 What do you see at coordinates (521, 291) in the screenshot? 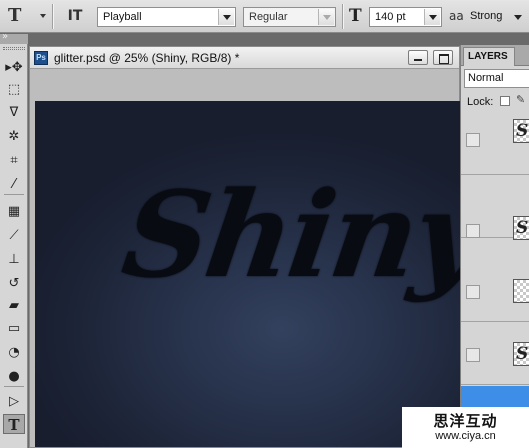
I see `layer-thumbnail` at bounding box center [521, 291].